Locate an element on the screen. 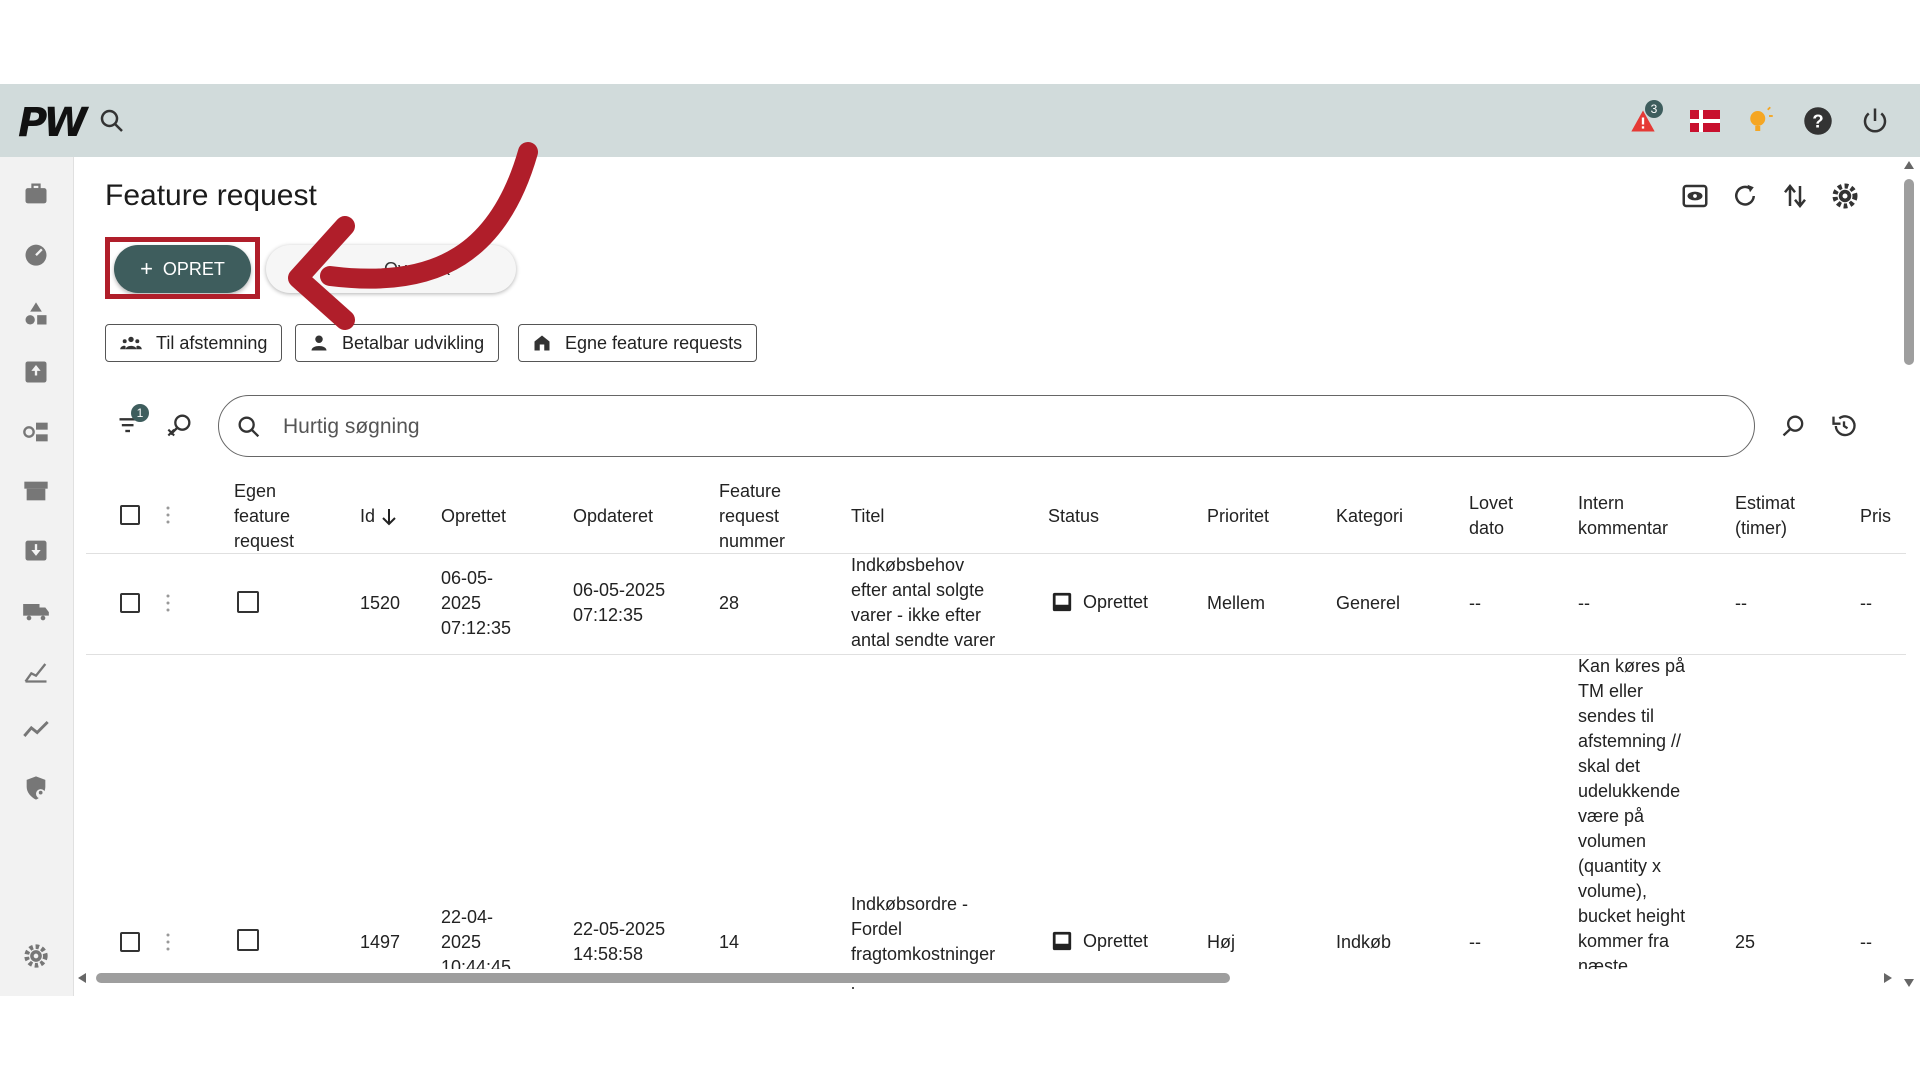  header-priority: Prioritet is located at coordinates (1238, 516).